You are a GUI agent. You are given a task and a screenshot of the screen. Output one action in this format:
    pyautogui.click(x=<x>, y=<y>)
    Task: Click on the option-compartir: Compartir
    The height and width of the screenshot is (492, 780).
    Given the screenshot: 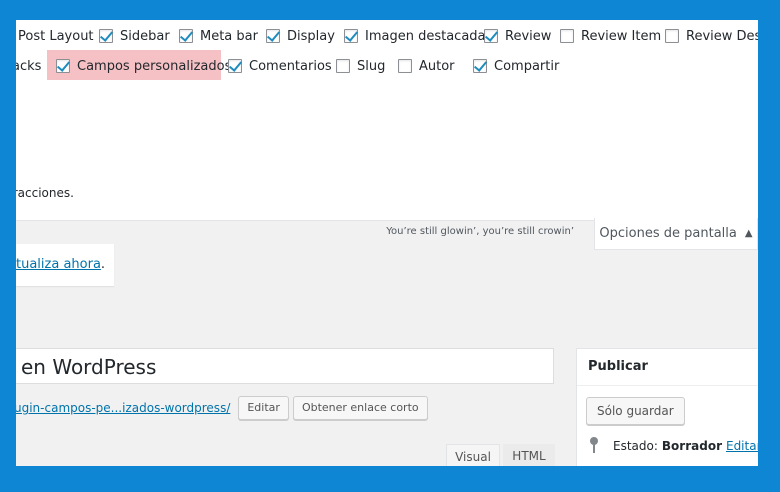 What is the action you would take?
    pyautogui.click(x=516, y=66)
    